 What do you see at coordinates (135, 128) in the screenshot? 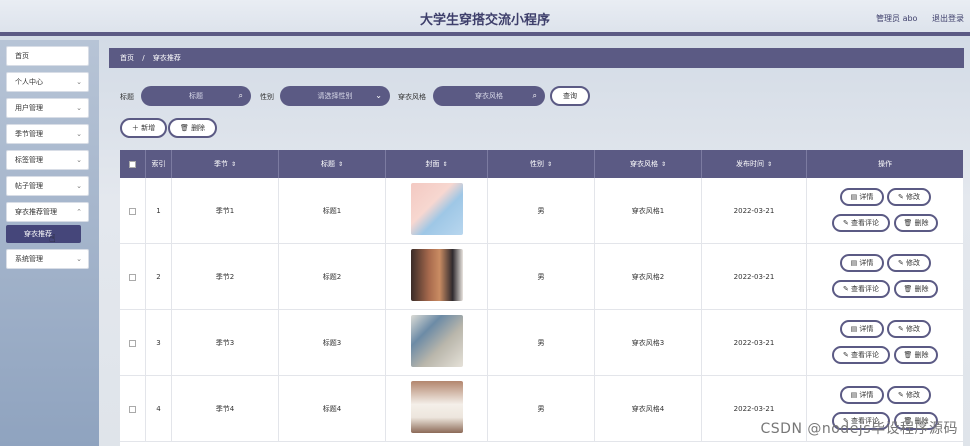
I see `plus-icon: ＋` at bounding box center [135, 128].